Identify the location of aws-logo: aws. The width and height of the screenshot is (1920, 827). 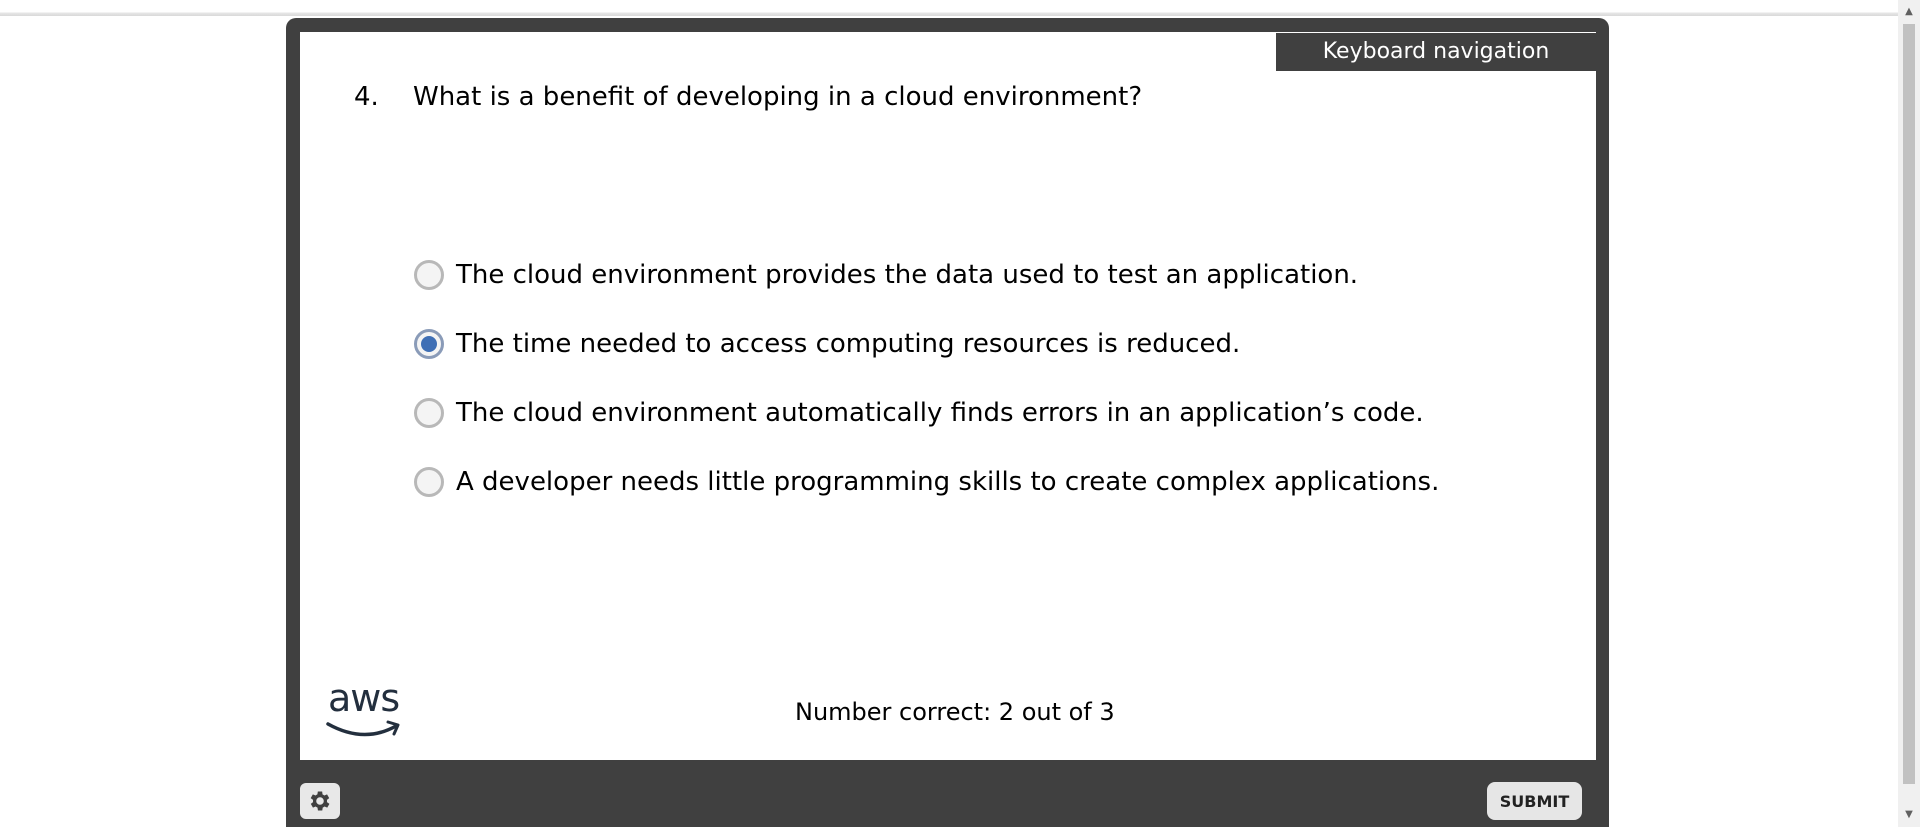
(367, 709).